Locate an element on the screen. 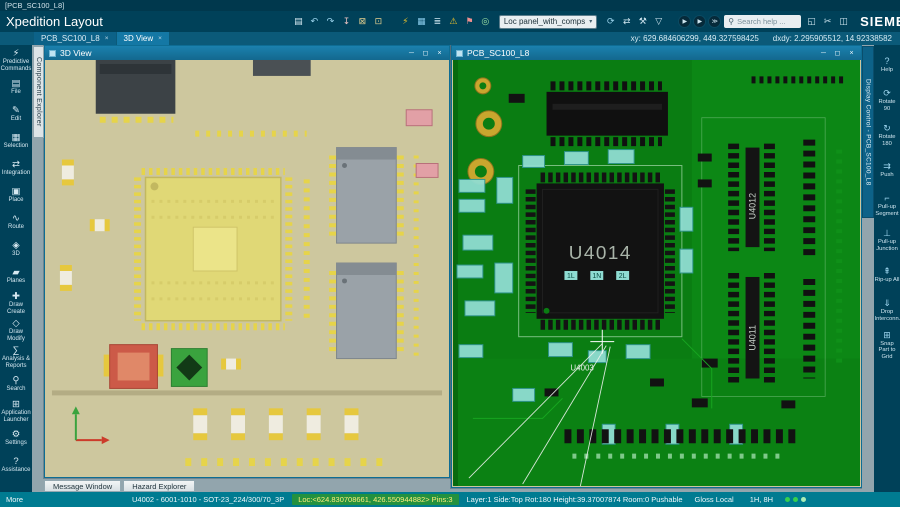  pcb-chip-u4014: U4014 1L 1N 2L is located at coordinates (600, 251).